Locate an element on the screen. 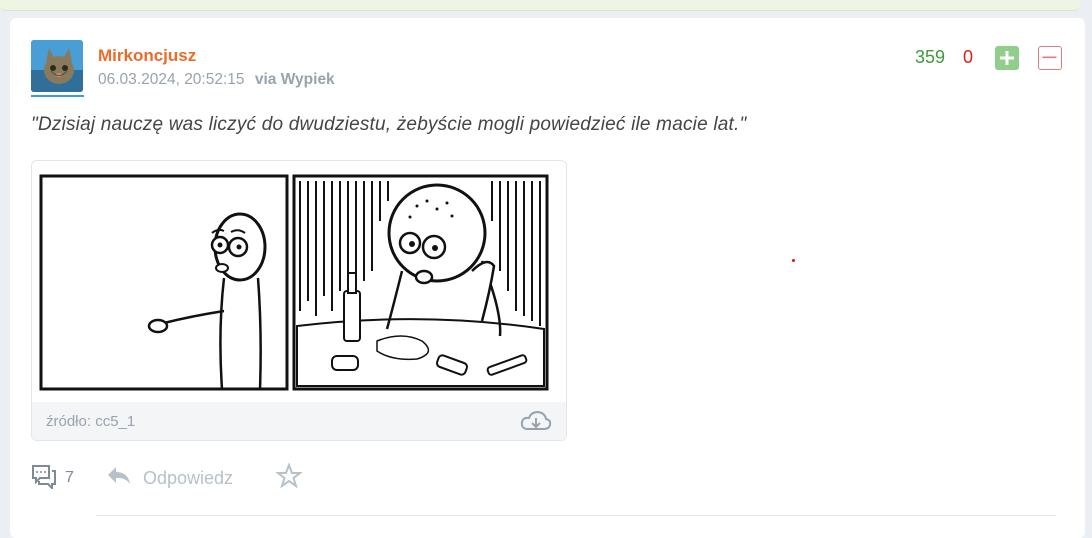 The width and height of the screenshot is (1092, 538). previous-entry-strip is located at coordinates (540, 5).